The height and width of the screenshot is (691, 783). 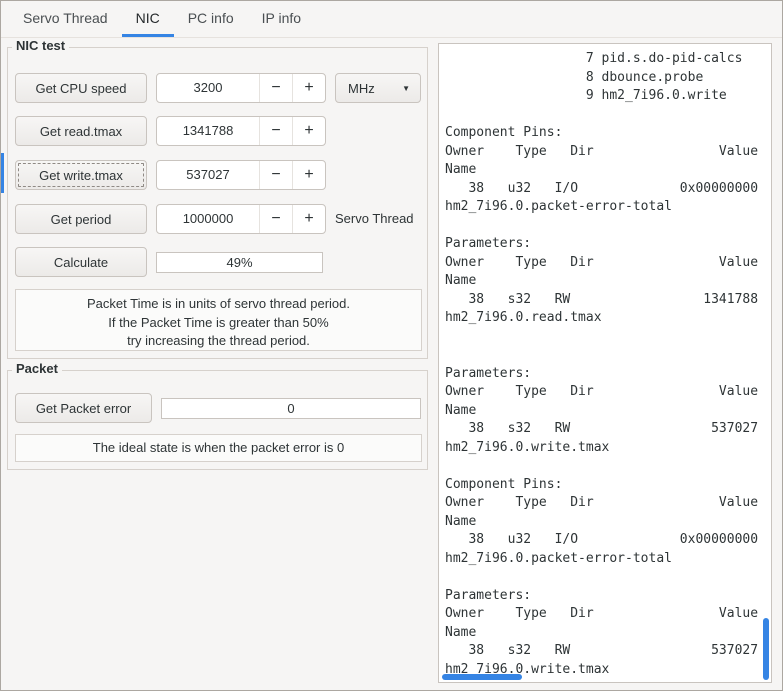 What do you see at coordinates (65, 19) in the screenshot?
I see `tab-servo-thread: Servo Thread` at bounding box center [65, 19].